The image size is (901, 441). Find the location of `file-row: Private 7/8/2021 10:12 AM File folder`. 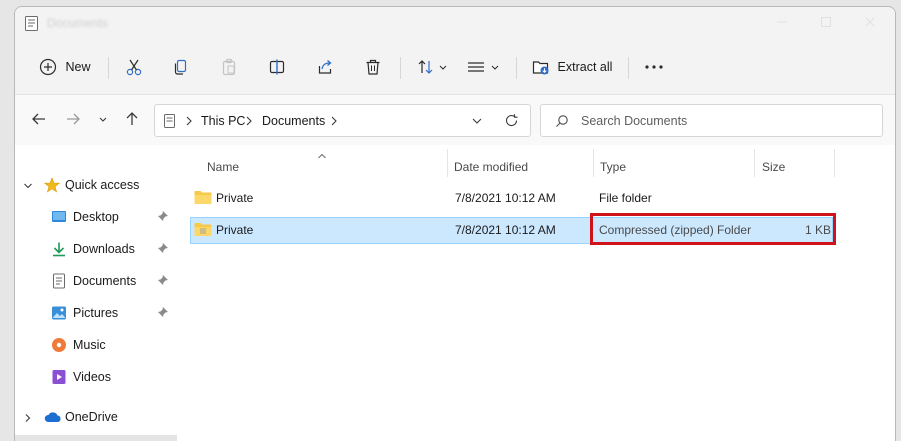

file-row: Private 7/8/2021 10:12 AM File folder is located at coordinates (511, 198).